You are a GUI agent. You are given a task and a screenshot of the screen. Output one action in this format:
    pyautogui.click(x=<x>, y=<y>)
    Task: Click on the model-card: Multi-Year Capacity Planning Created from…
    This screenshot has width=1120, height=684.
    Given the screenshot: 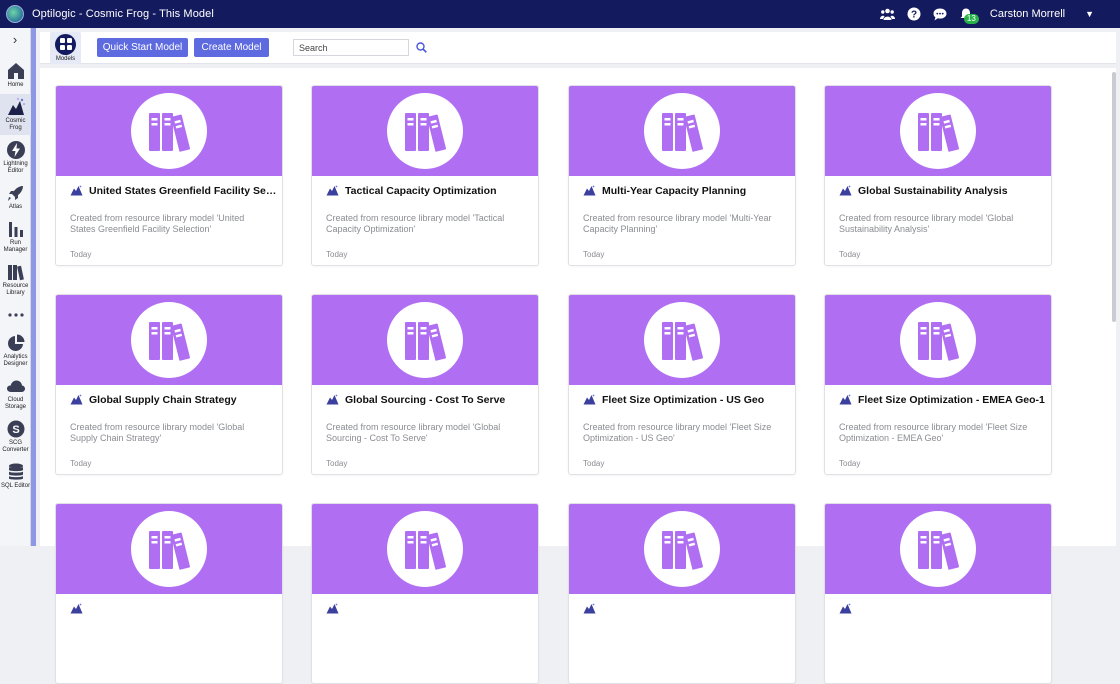 What is the action you would take?
    pyautogui.click(x=682, y=175)
    